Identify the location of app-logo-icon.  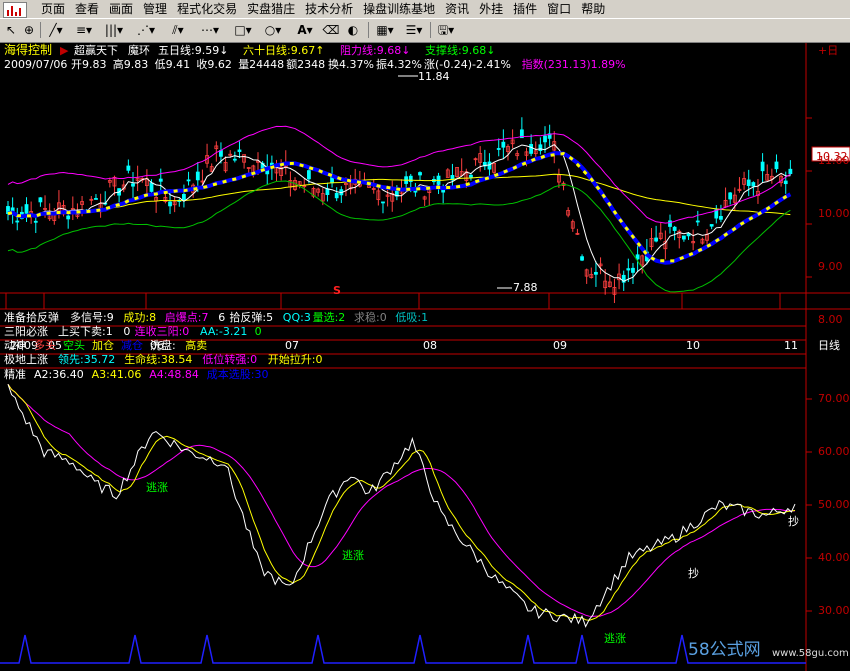
(15, 10).